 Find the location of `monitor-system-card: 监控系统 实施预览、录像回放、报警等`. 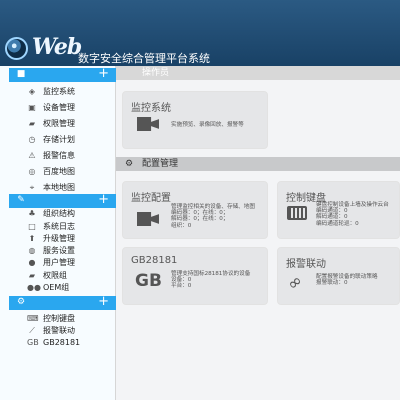

monitor-system-card: 监控系统 实施预览、录像回放、报警等 is located at coordinates (195, 120).